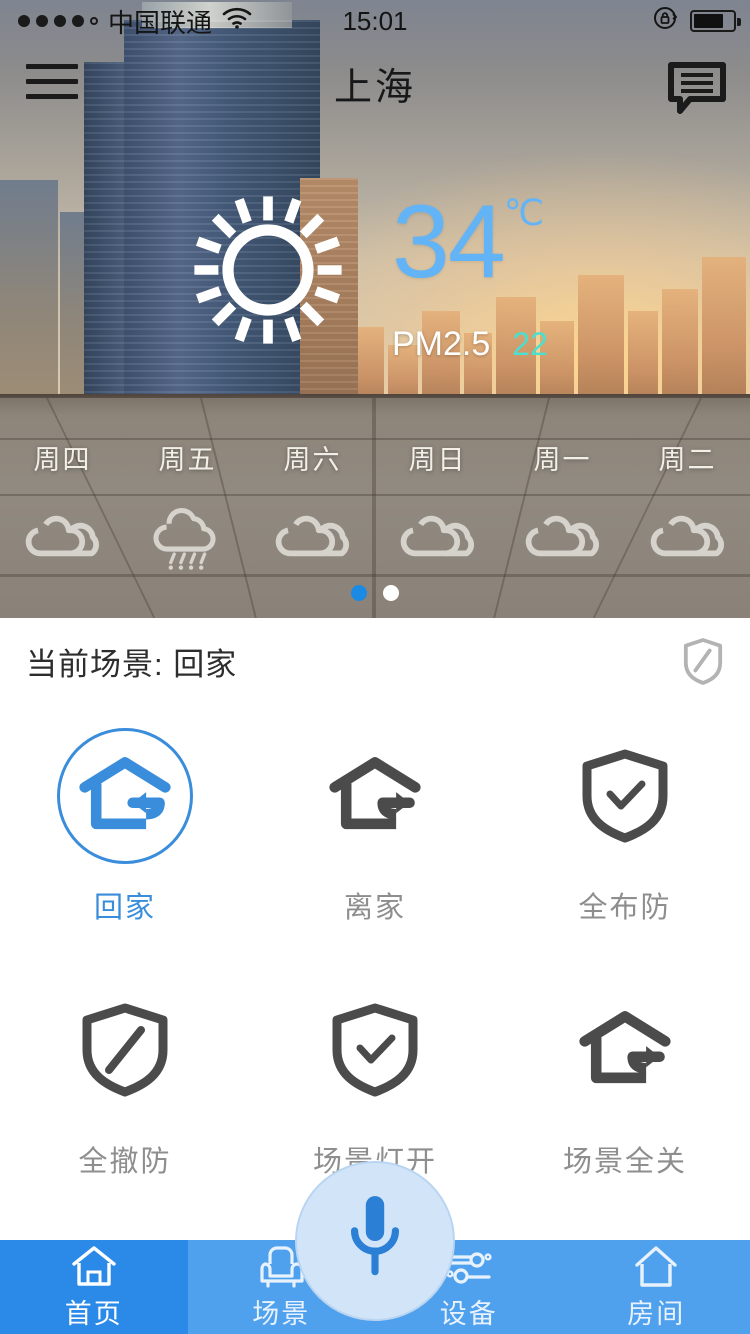  Describe the element at coordinates (268, 270) in the screenshot. I see `sun-icon` at that location.